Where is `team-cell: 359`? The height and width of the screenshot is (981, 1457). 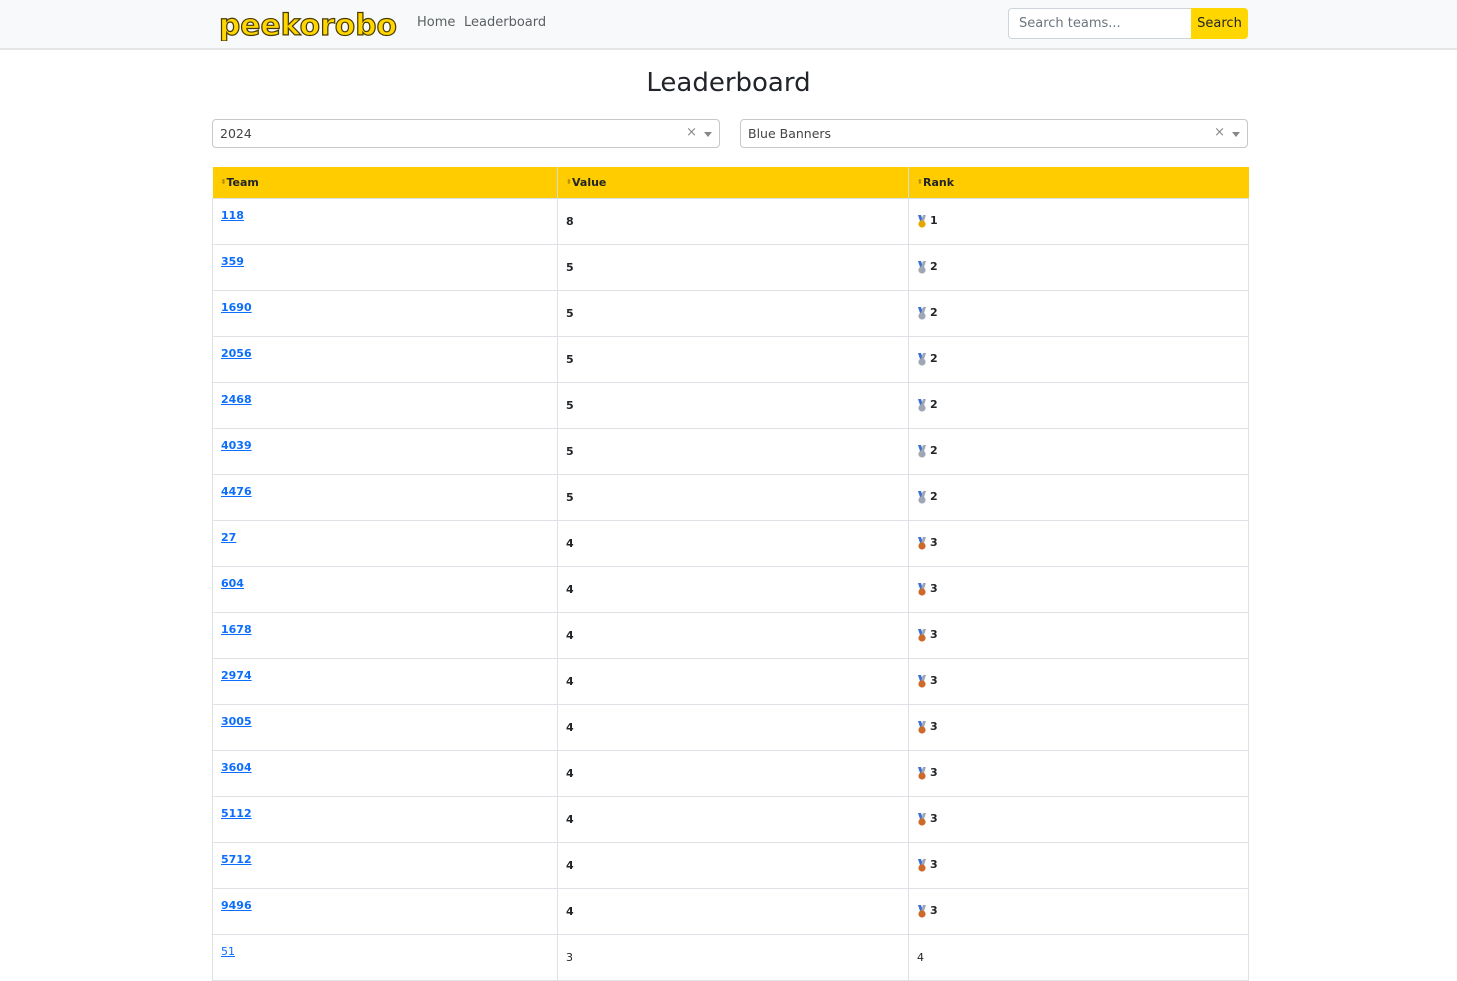 team-cell: 359 is located at coordinates (385, 267).